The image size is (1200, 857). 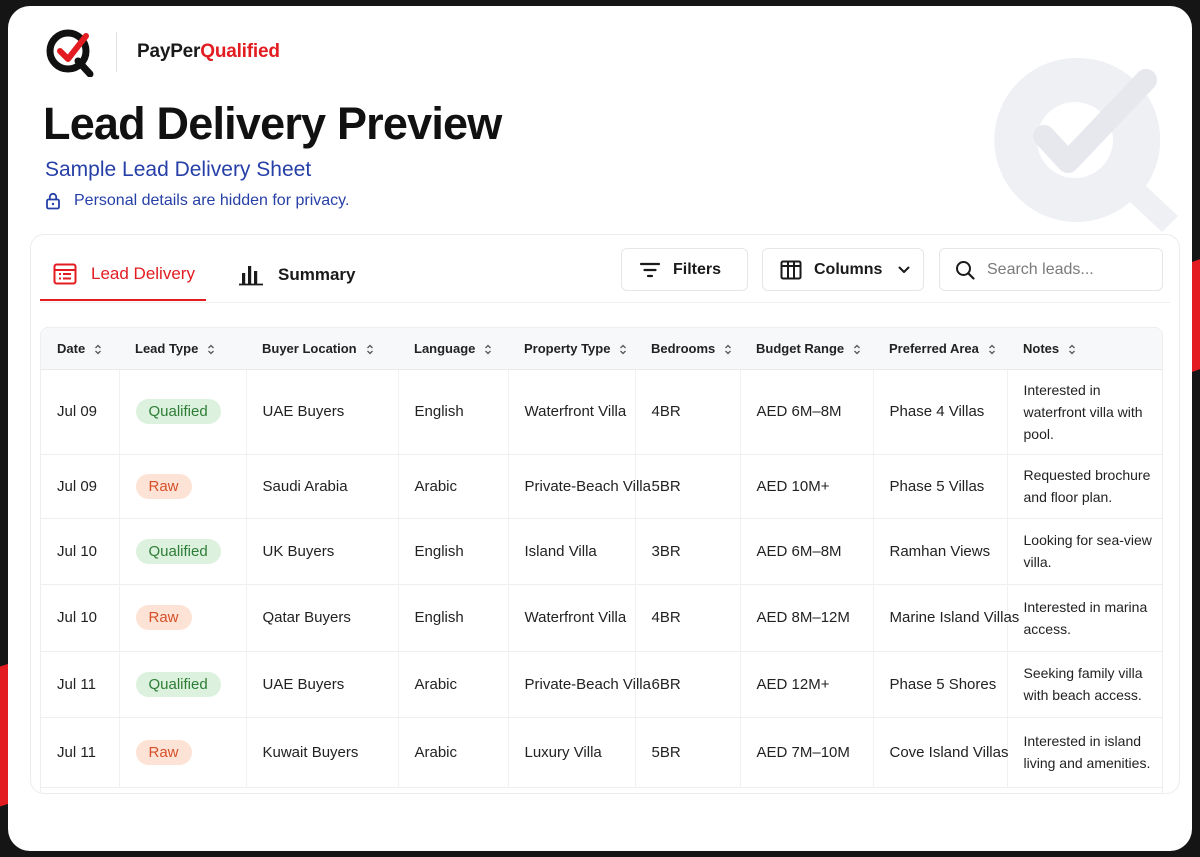 I want to click on cell-buyer-location: Saudi Arabia, so click(x=322, y=486).